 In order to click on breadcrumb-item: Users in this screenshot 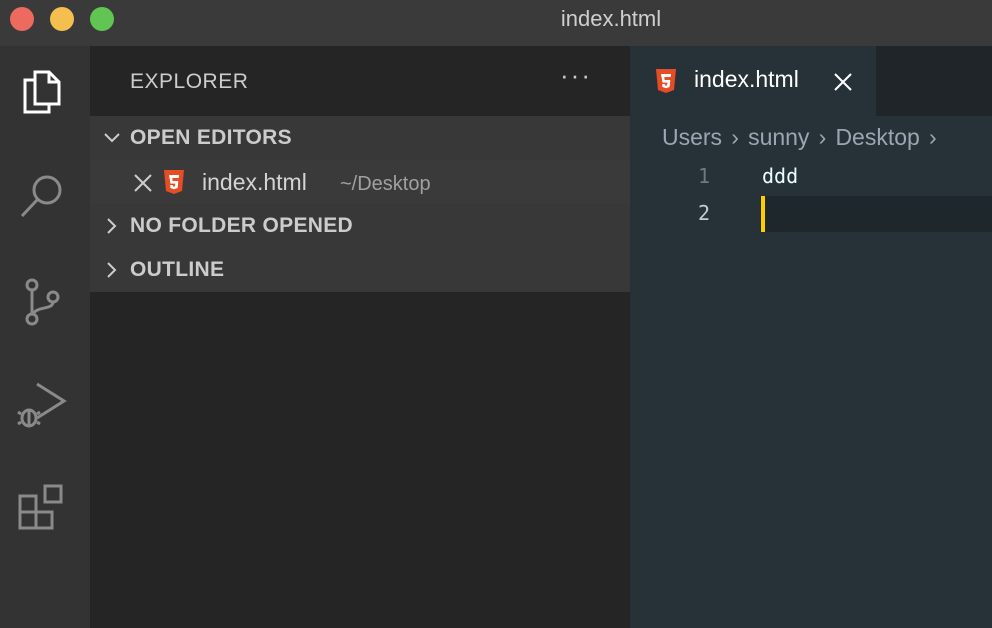, I will do `click(692, 137)`.